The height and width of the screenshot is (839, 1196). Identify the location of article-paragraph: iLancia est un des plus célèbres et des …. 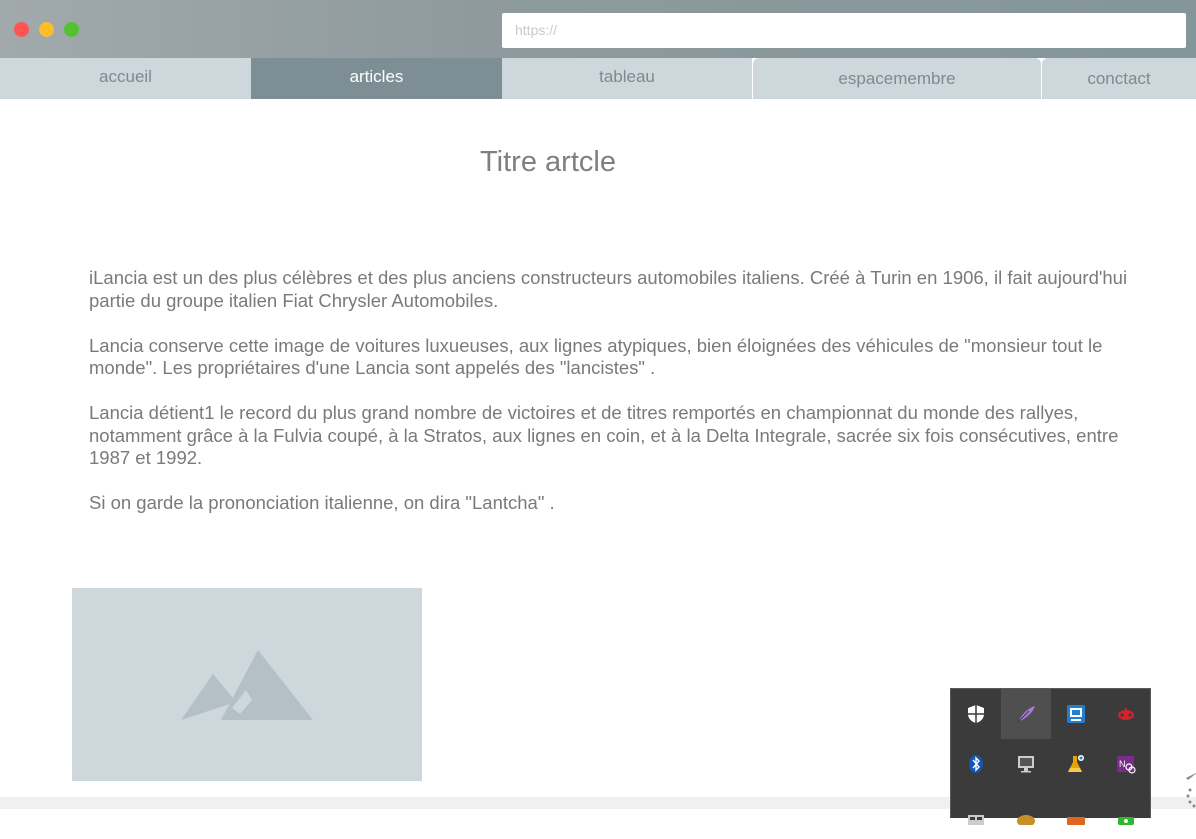
(608, 289).